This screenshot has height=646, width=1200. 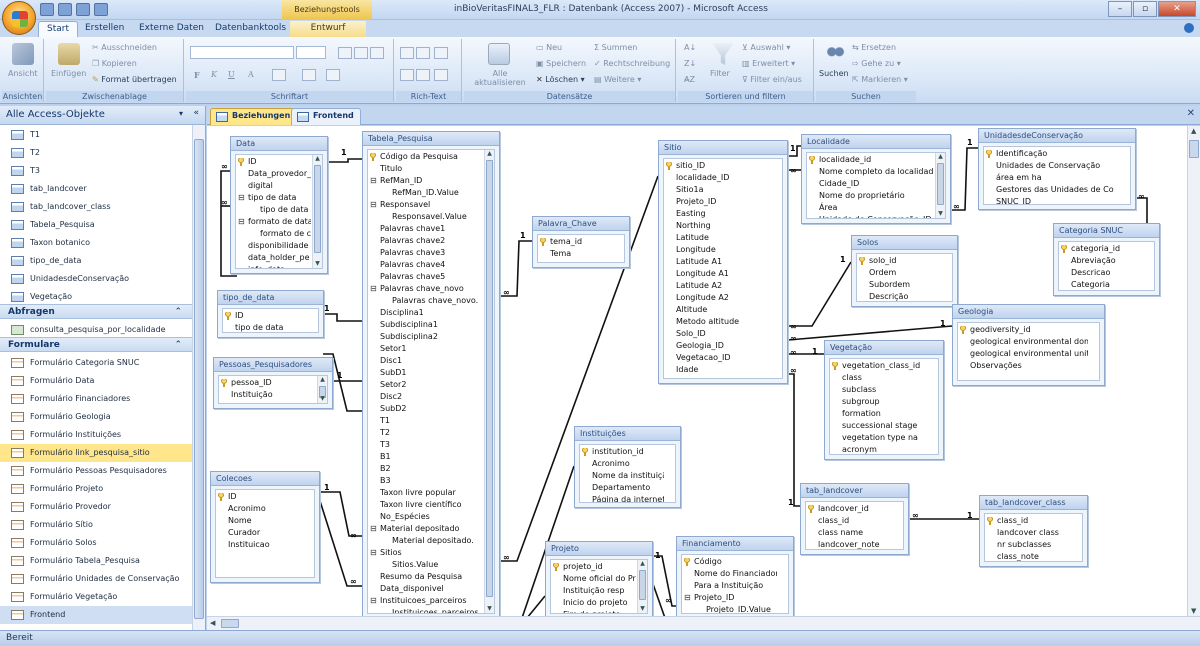 I want to click on field-row: Subordem, so click(x=899, y=285).